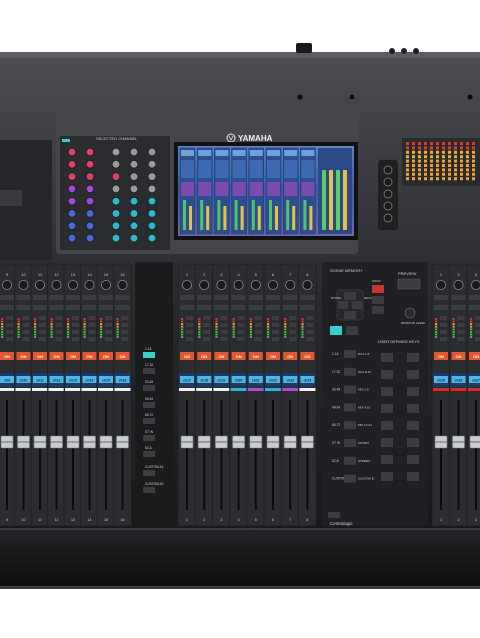 The height and width of the screenshot is (638, 480). Describe the element at coordinates (343, 305) in the screenshot. I see `store-button` at that location.